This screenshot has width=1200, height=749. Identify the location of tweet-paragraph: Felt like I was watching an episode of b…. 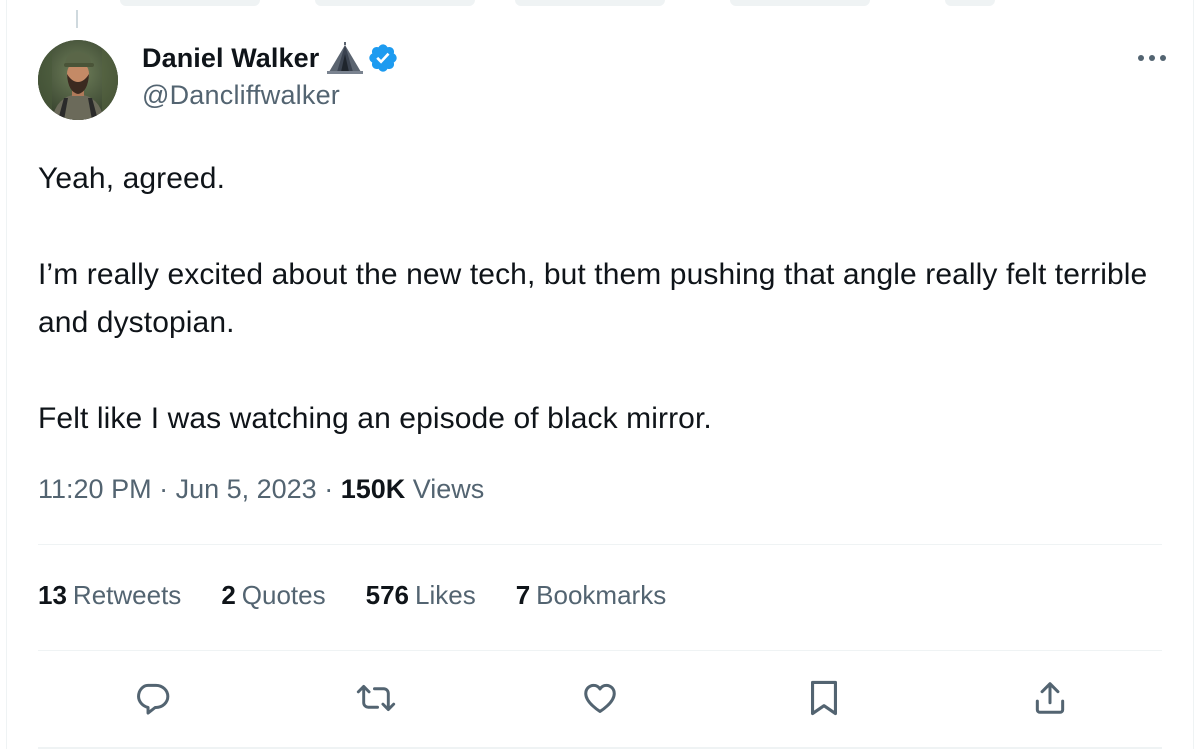
(375, 418).